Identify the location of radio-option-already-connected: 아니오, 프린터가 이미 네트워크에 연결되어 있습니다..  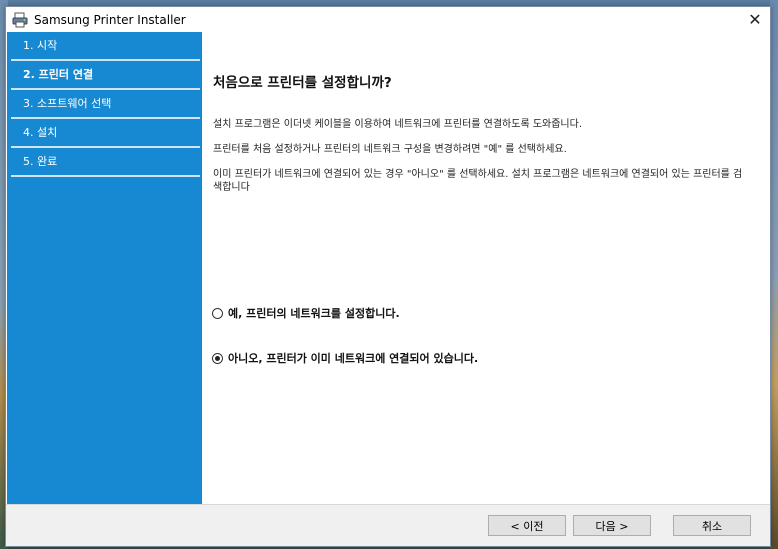
(345, 358).